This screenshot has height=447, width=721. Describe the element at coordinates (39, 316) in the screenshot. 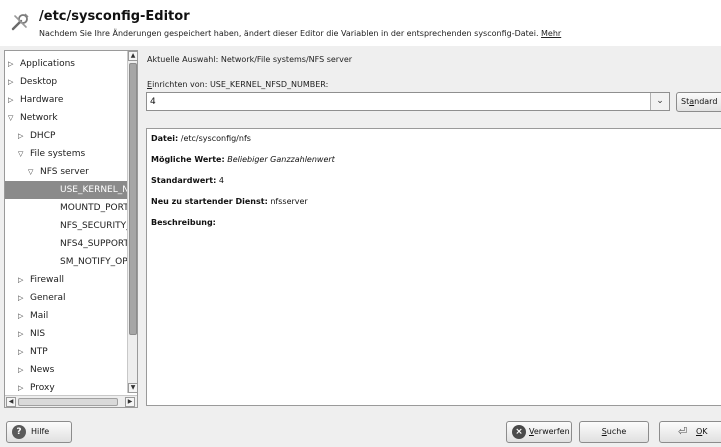

I see `tree-item-label: Mail` at that location.